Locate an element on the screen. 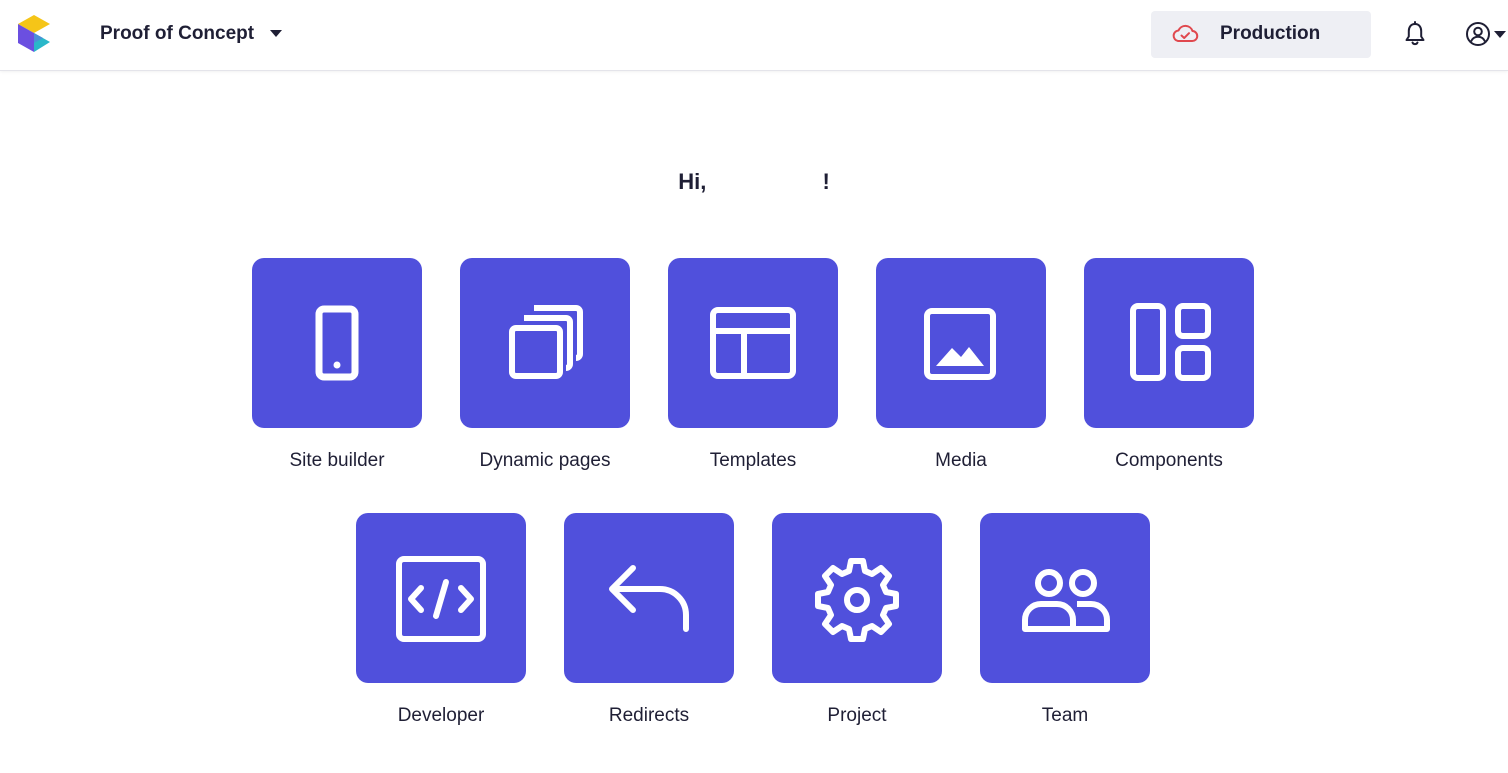 This screenshot has width=1508, height=773. tile-label: Developer is located at coordinates (441, 715).